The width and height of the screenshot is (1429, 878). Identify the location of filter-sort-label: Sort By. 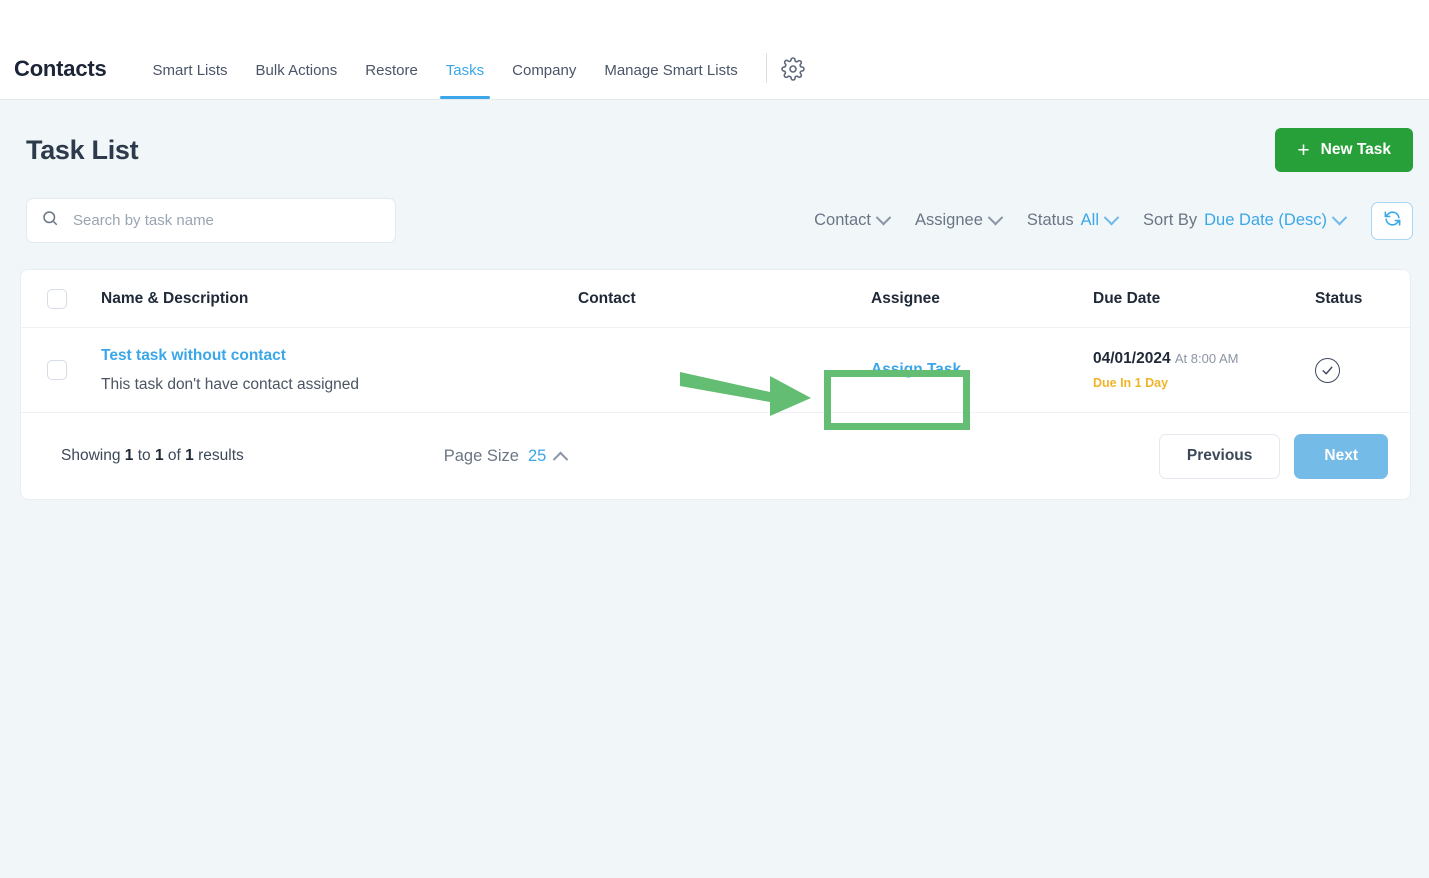
(1170, 220).